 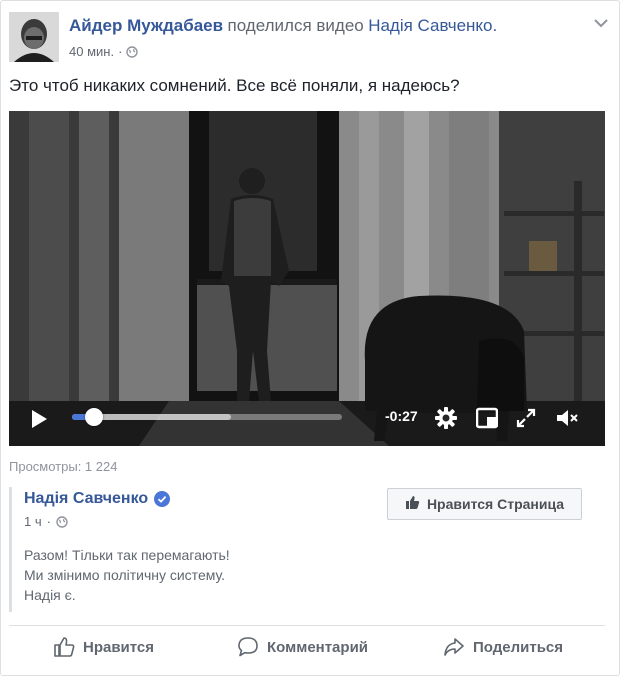 What do you see at coordinates (119, 647) in the screenshot?
I see `like-label: Нравится` at bounding box center [119, 647].